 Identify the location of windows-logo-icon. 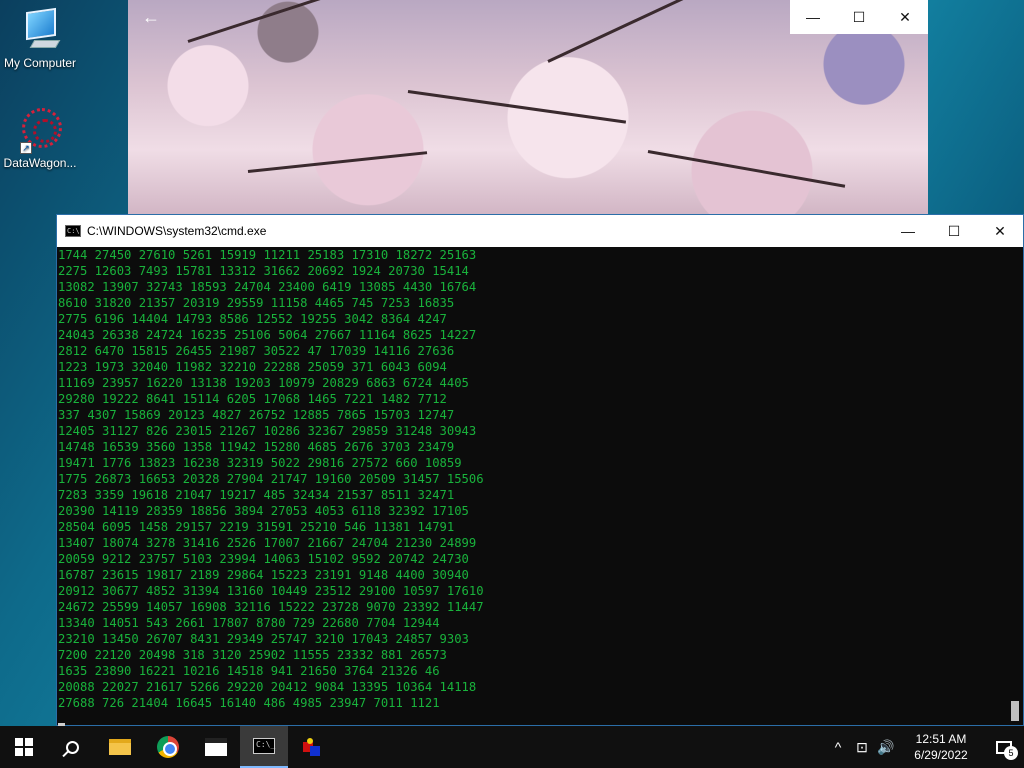
(24, 747).